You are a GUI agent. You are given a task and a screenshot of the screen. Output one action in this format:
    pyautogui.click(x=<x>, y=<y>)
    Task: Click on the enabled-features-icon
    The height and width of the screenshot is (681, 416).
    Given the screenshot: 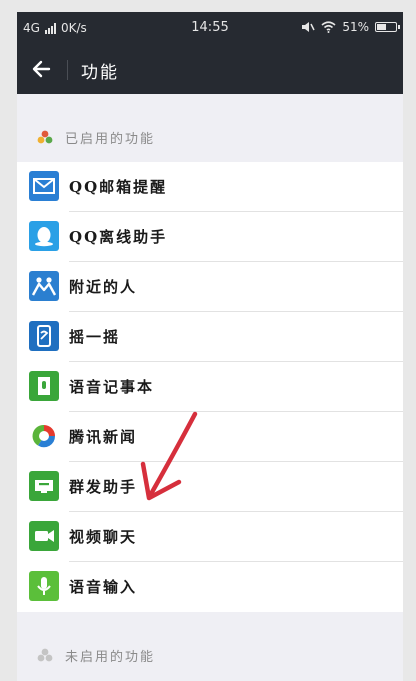 What is the action you would take?
    pyautogui.click(x=45, y=137)
    